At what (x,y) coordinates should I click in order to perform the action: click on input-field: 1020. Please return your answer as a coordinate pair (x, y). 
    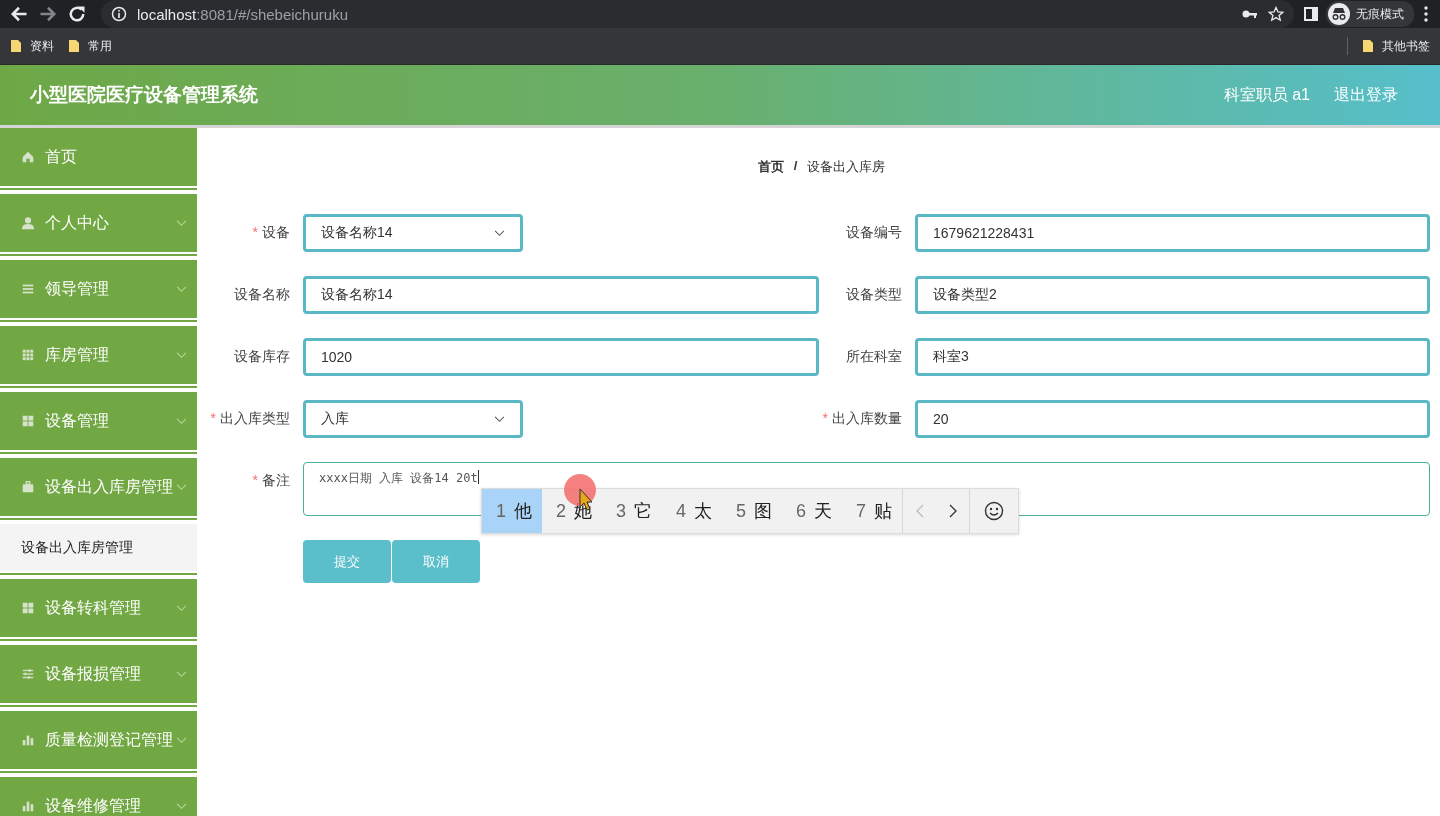
    Looking at the image, I should click on (561, 357).